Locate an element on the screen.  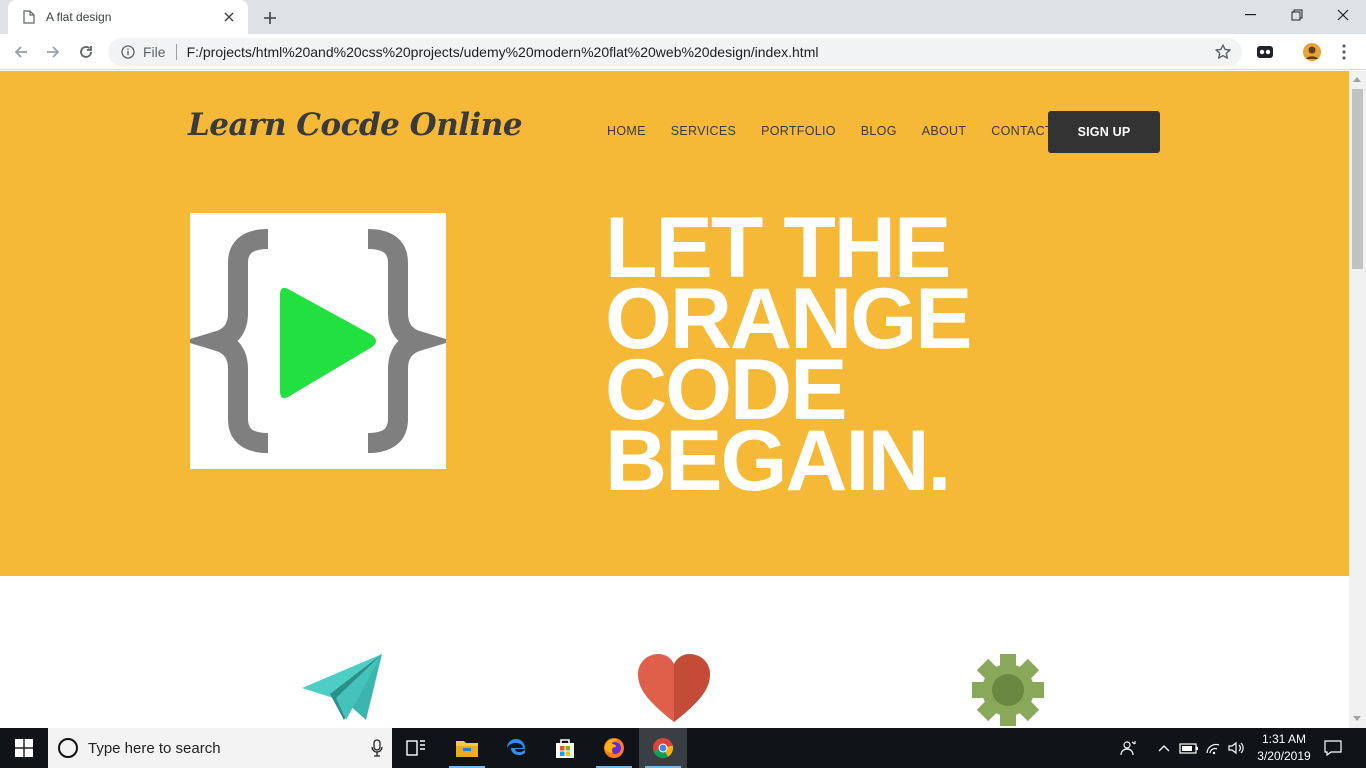
file-explorer-app is located at coordinates (467, 748).